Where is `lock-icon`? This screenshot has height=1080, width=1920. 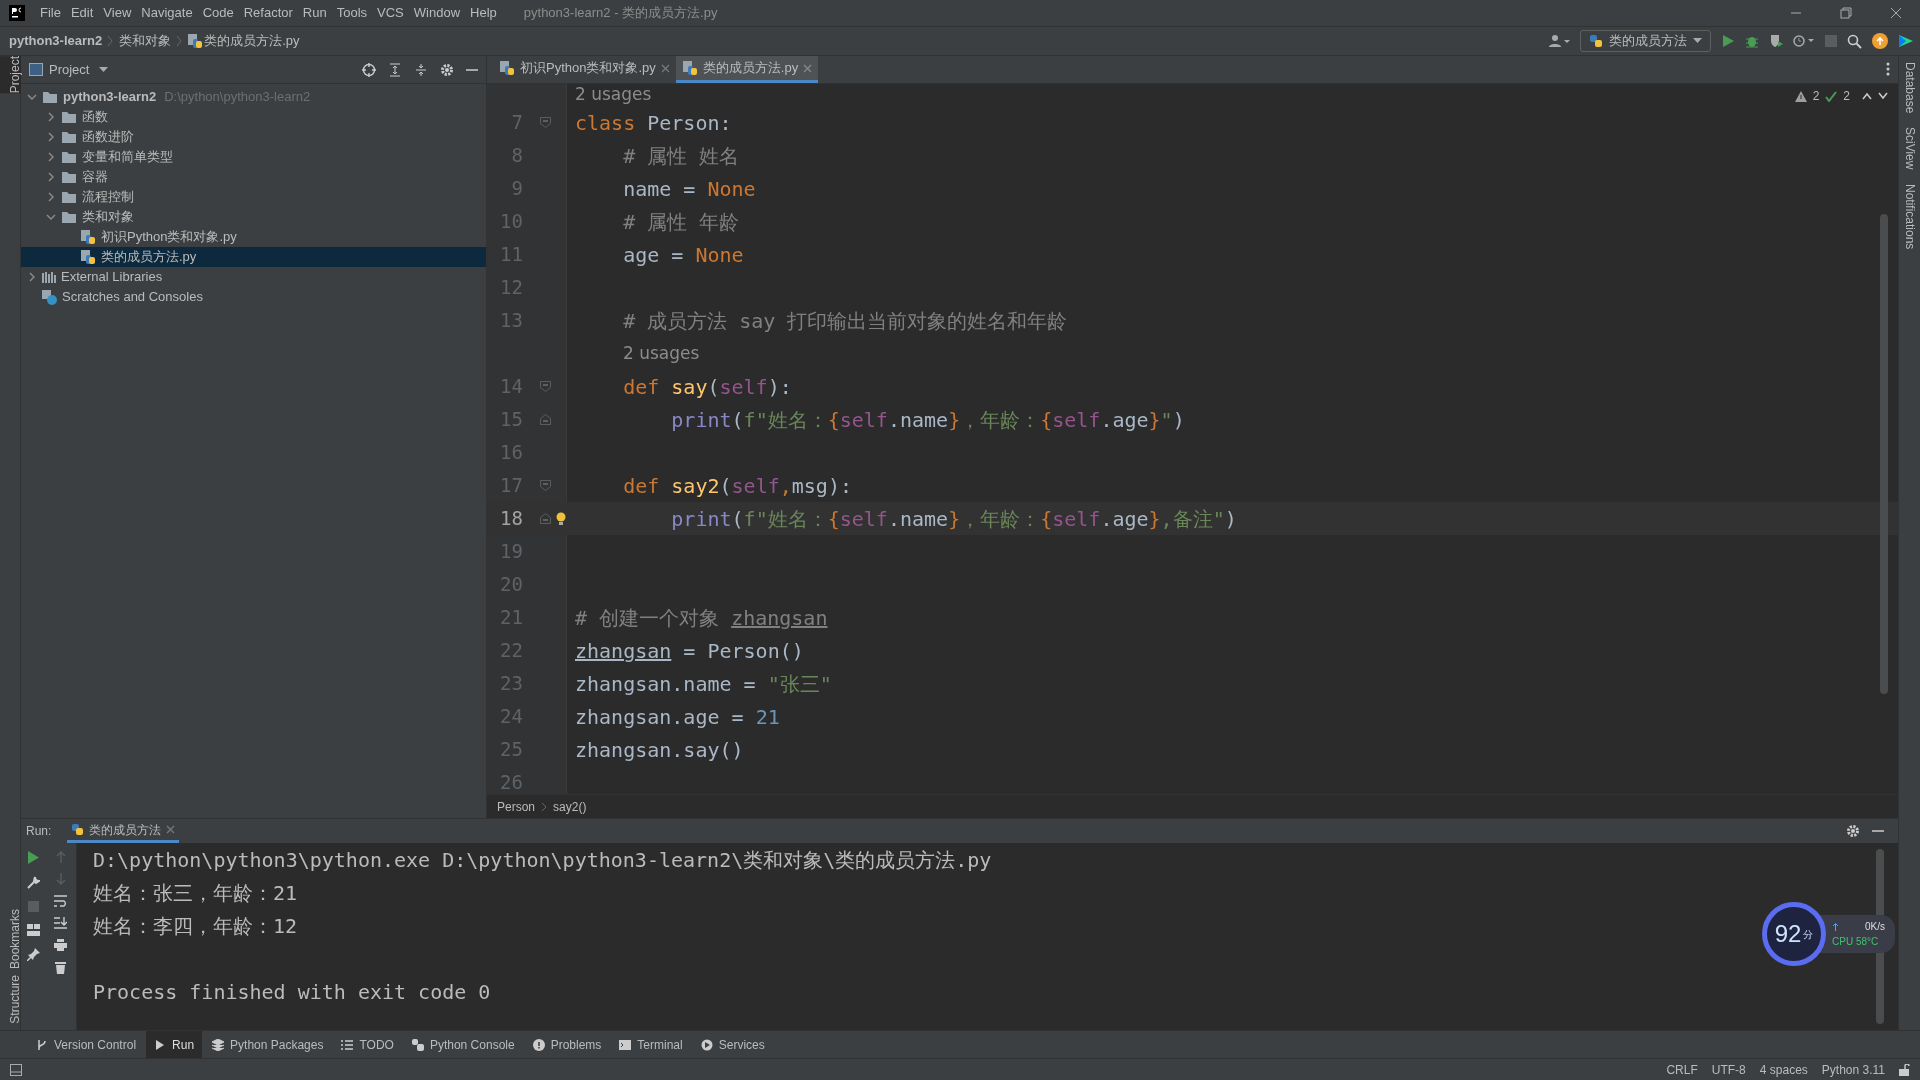
lock-icon is located at coordinates (1904, 1069).